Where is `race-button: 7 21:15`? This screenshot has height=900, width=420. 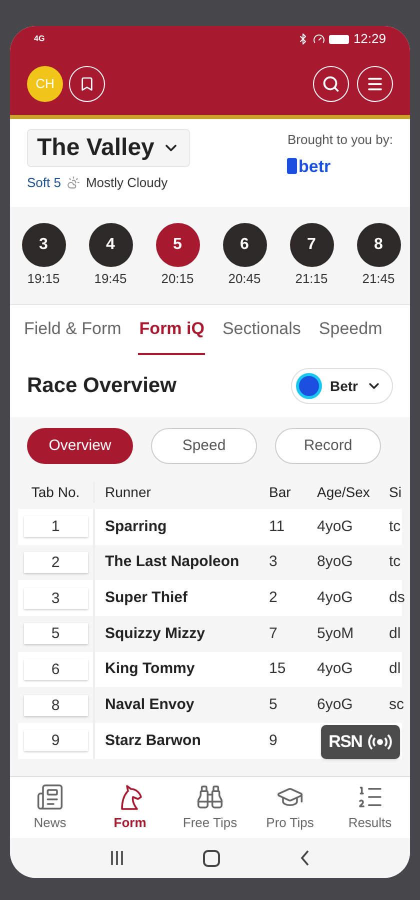 race-button: 7 21:15 is located at coordinates (311, 255).